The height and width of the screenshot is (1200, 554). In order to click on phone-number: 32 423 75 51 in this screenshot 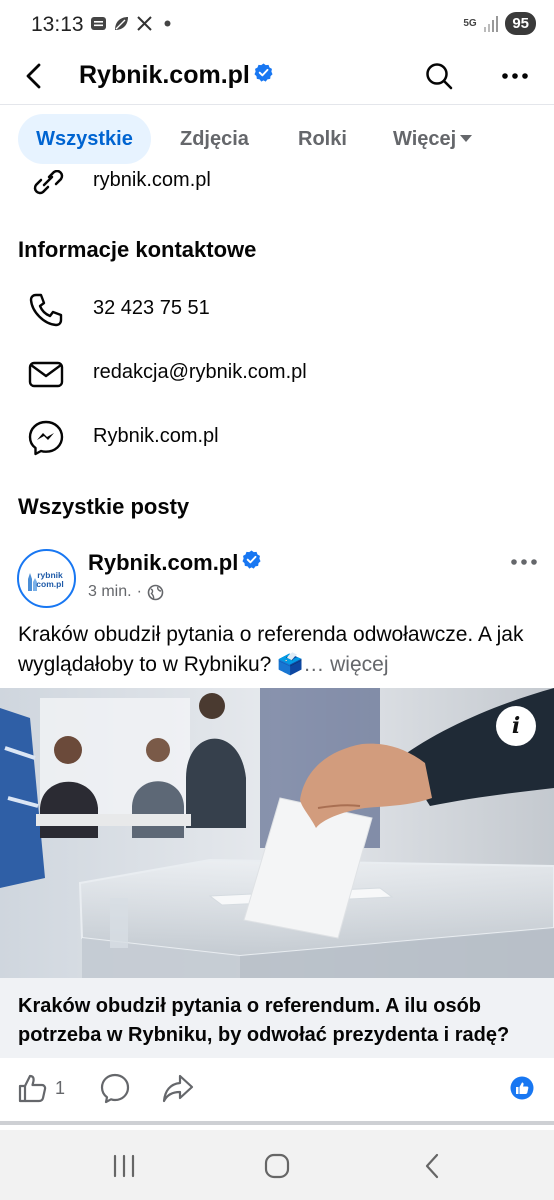, I will do `click(151, 308)`.